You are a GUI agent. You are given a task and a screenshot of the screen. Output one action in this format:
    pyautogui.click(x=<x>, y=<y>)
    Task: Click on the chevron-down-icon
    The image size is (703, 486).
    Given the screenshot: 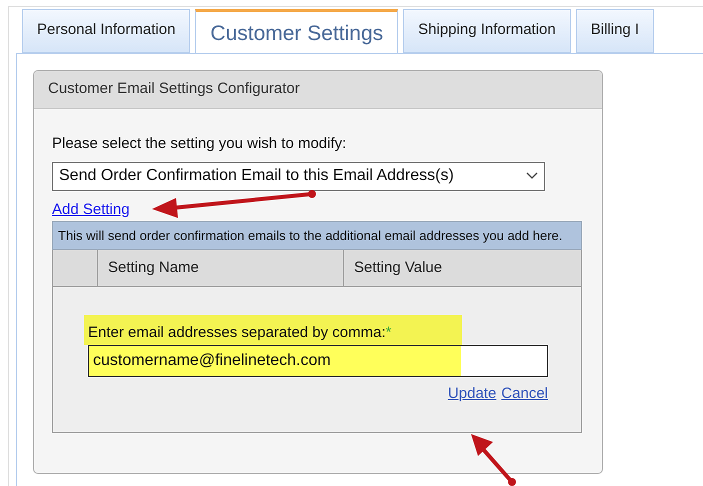 What is the action you would take?
    pyautogui.click(x=532, y=176)
    